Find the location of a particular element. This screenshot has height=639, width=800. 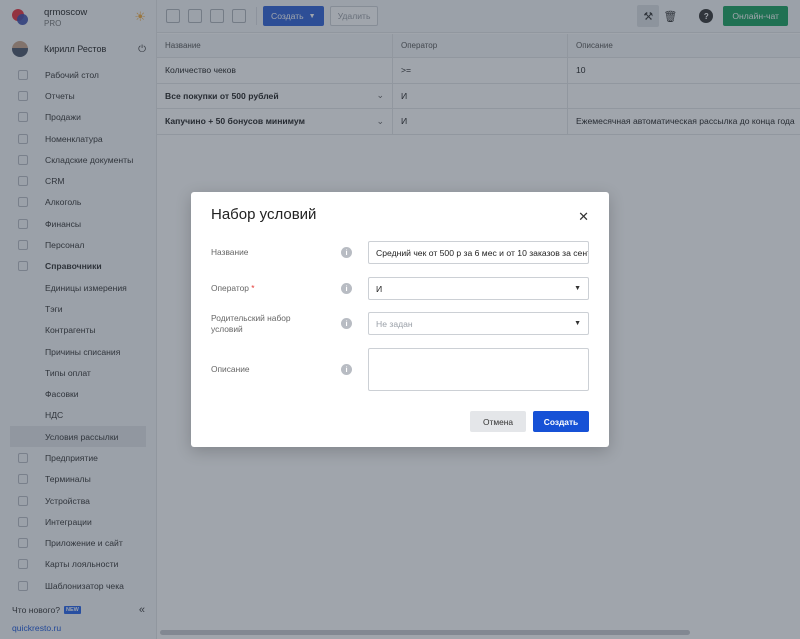

parent-set-select: Не задан ▼ is located at coordinates (478, 323).